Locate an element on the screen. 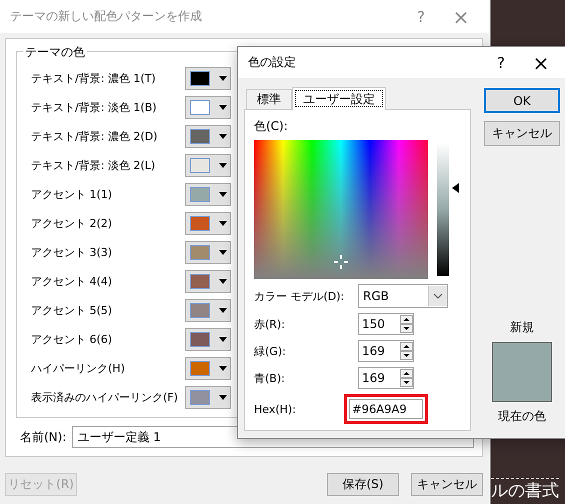 The height and width of the screenshot is (504, 565). dialog-button: キャンセル is located at coordinates (447, 484).